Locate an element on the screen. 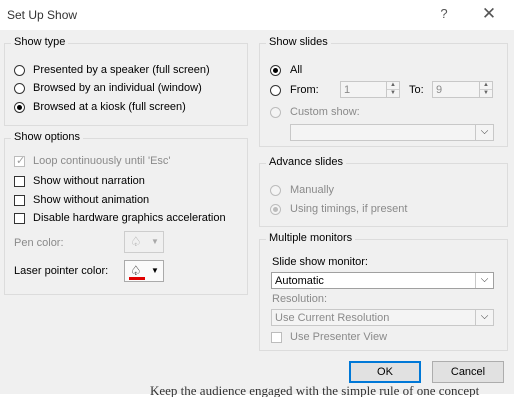  individual-label: Browsed by an individual (window) is located at coordinates (117, 88).